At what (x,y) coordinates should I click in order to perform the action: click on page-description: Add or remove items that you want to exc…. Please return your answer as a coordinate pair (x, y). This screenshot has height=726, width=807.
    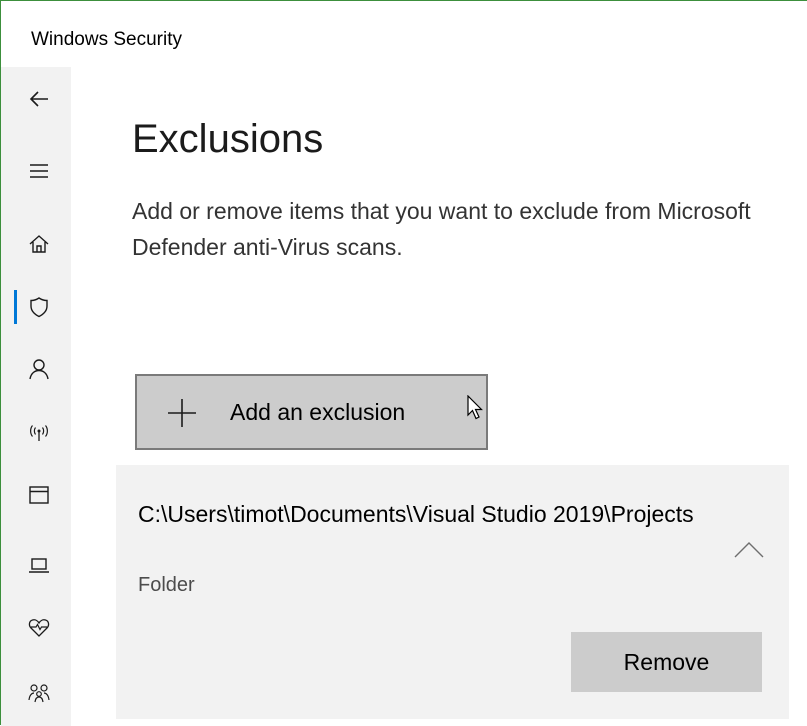
    Looking at the image, I should click on (441, 229).